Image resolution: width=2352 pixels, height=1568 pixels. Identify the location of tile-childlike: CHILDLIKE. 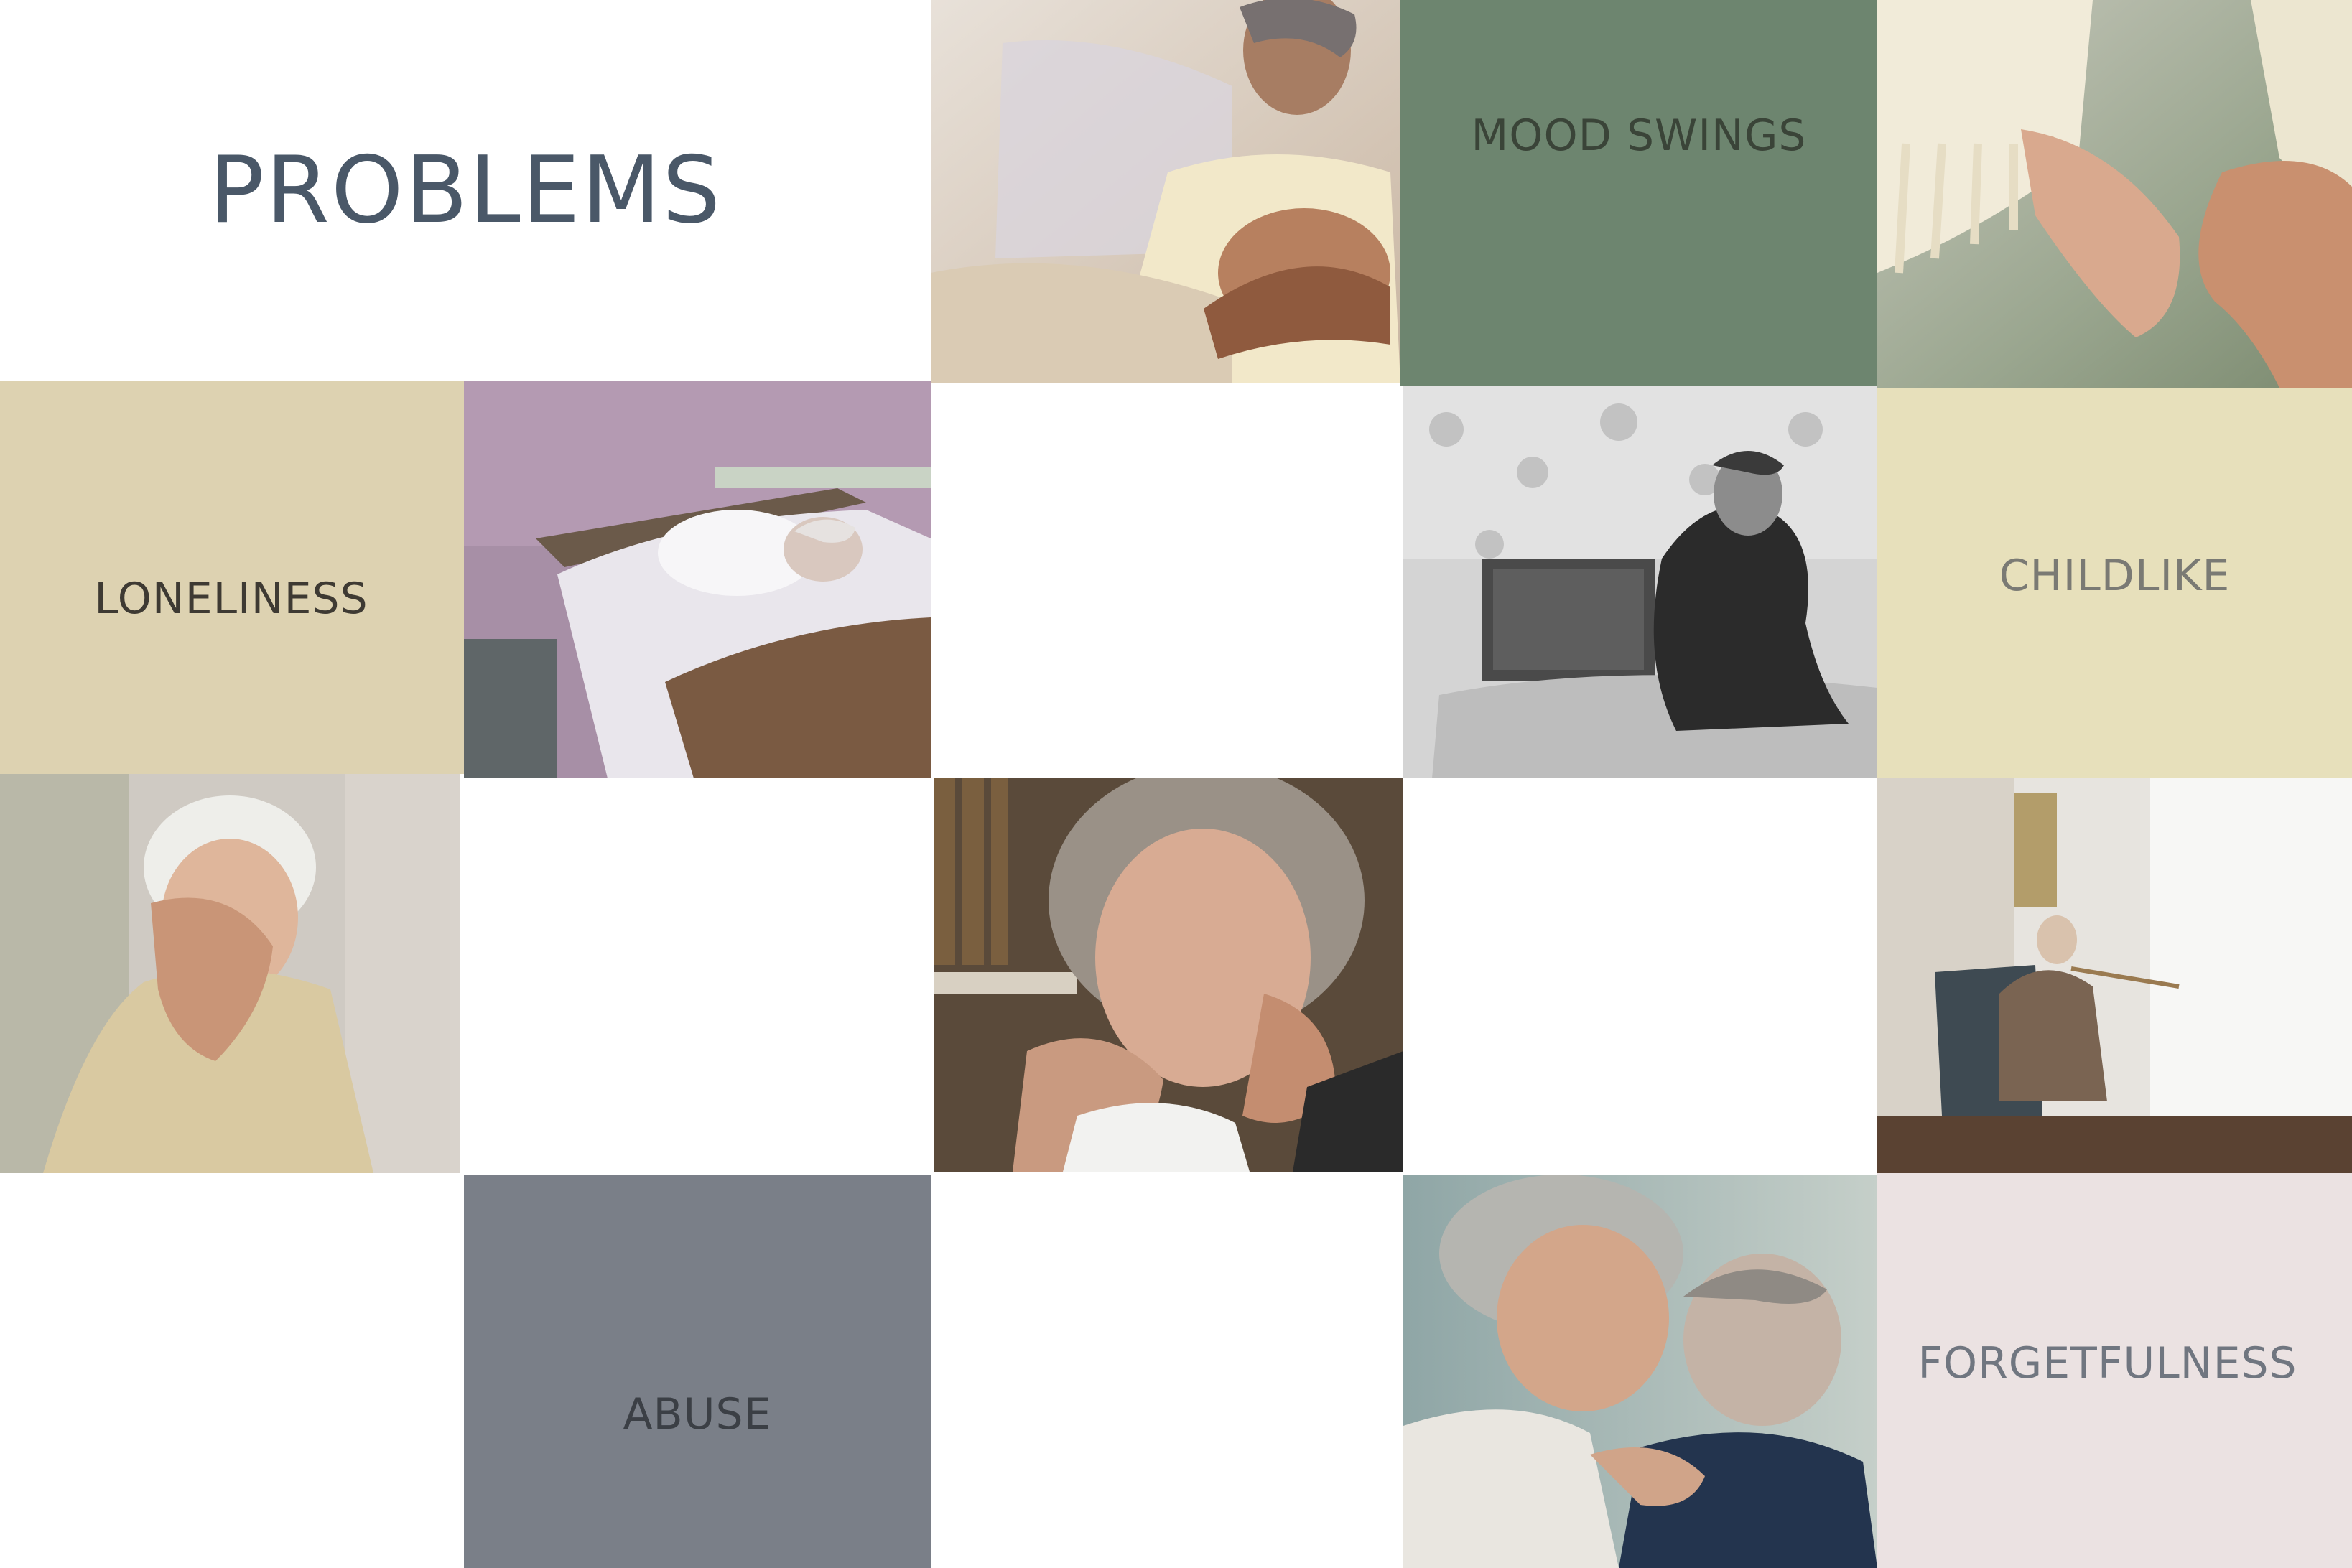
(2114, 583).